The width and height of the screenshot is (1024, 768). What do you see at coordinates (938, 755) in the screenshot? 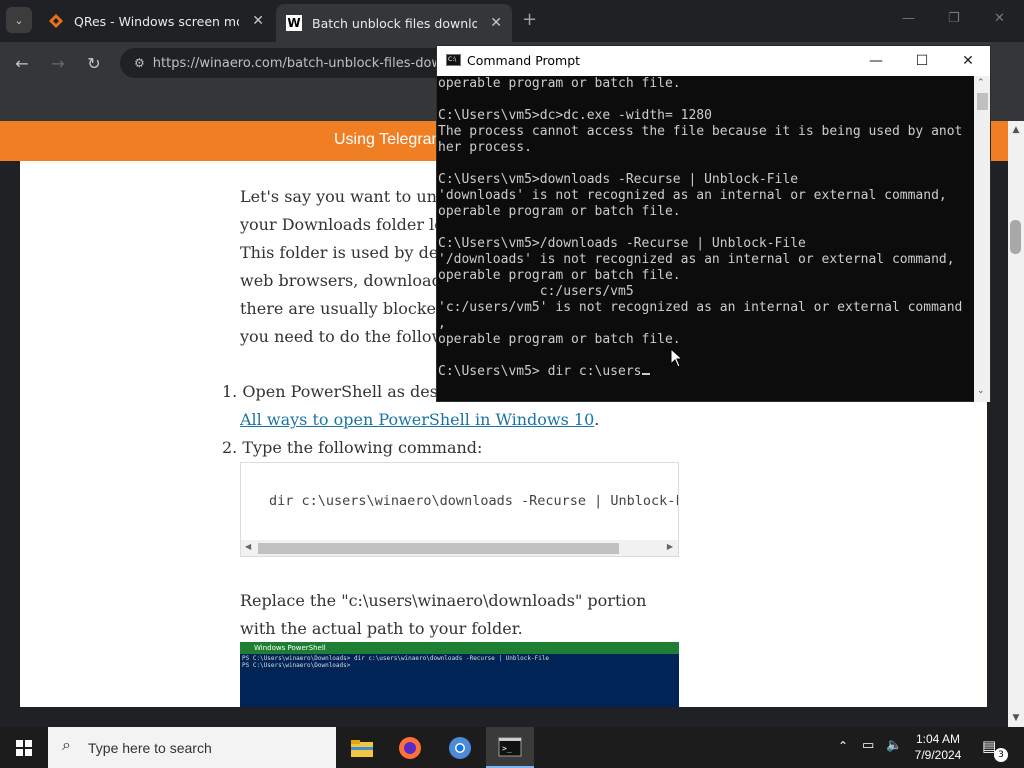
I see `clock-date: 7/9/2024` at bounding box center [938, 755].